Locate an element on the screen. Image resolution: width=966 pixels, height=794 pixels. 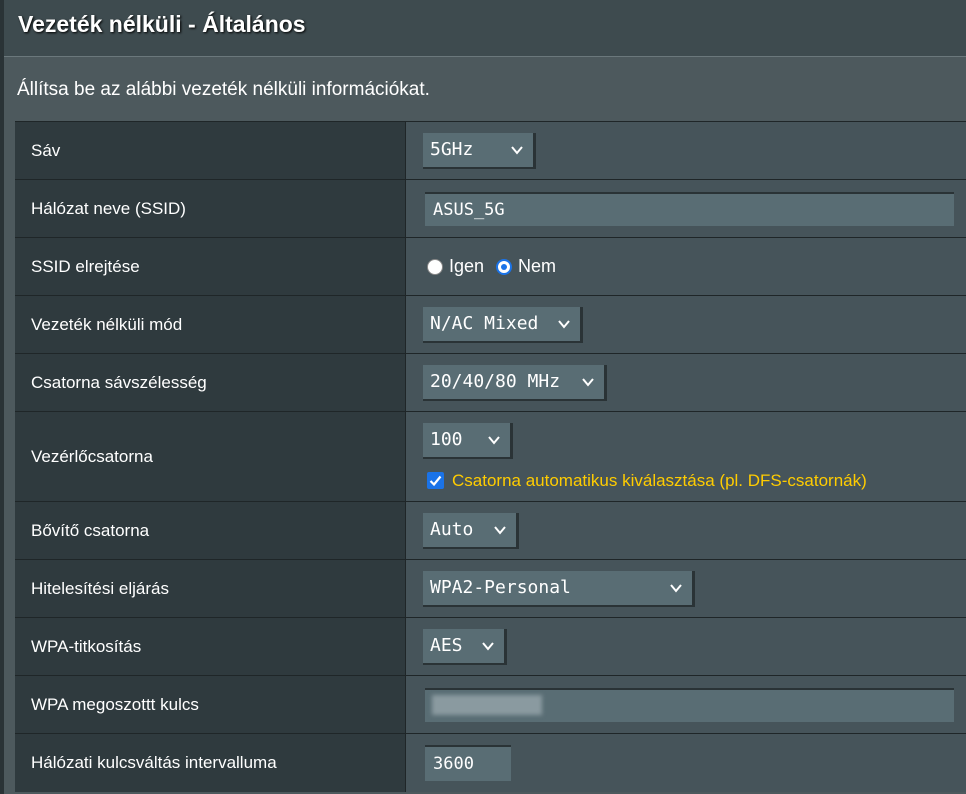
row-band: Sáv 5GHz is located at coordinates (490, 151).